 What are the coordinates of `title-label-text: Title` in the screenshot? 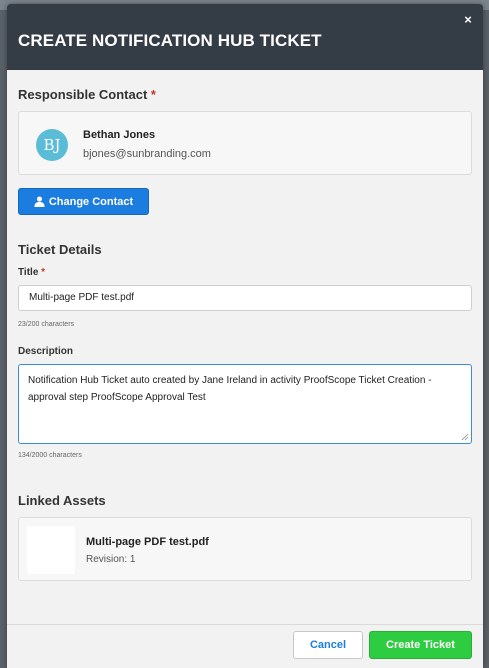 It's located at (28, 272).